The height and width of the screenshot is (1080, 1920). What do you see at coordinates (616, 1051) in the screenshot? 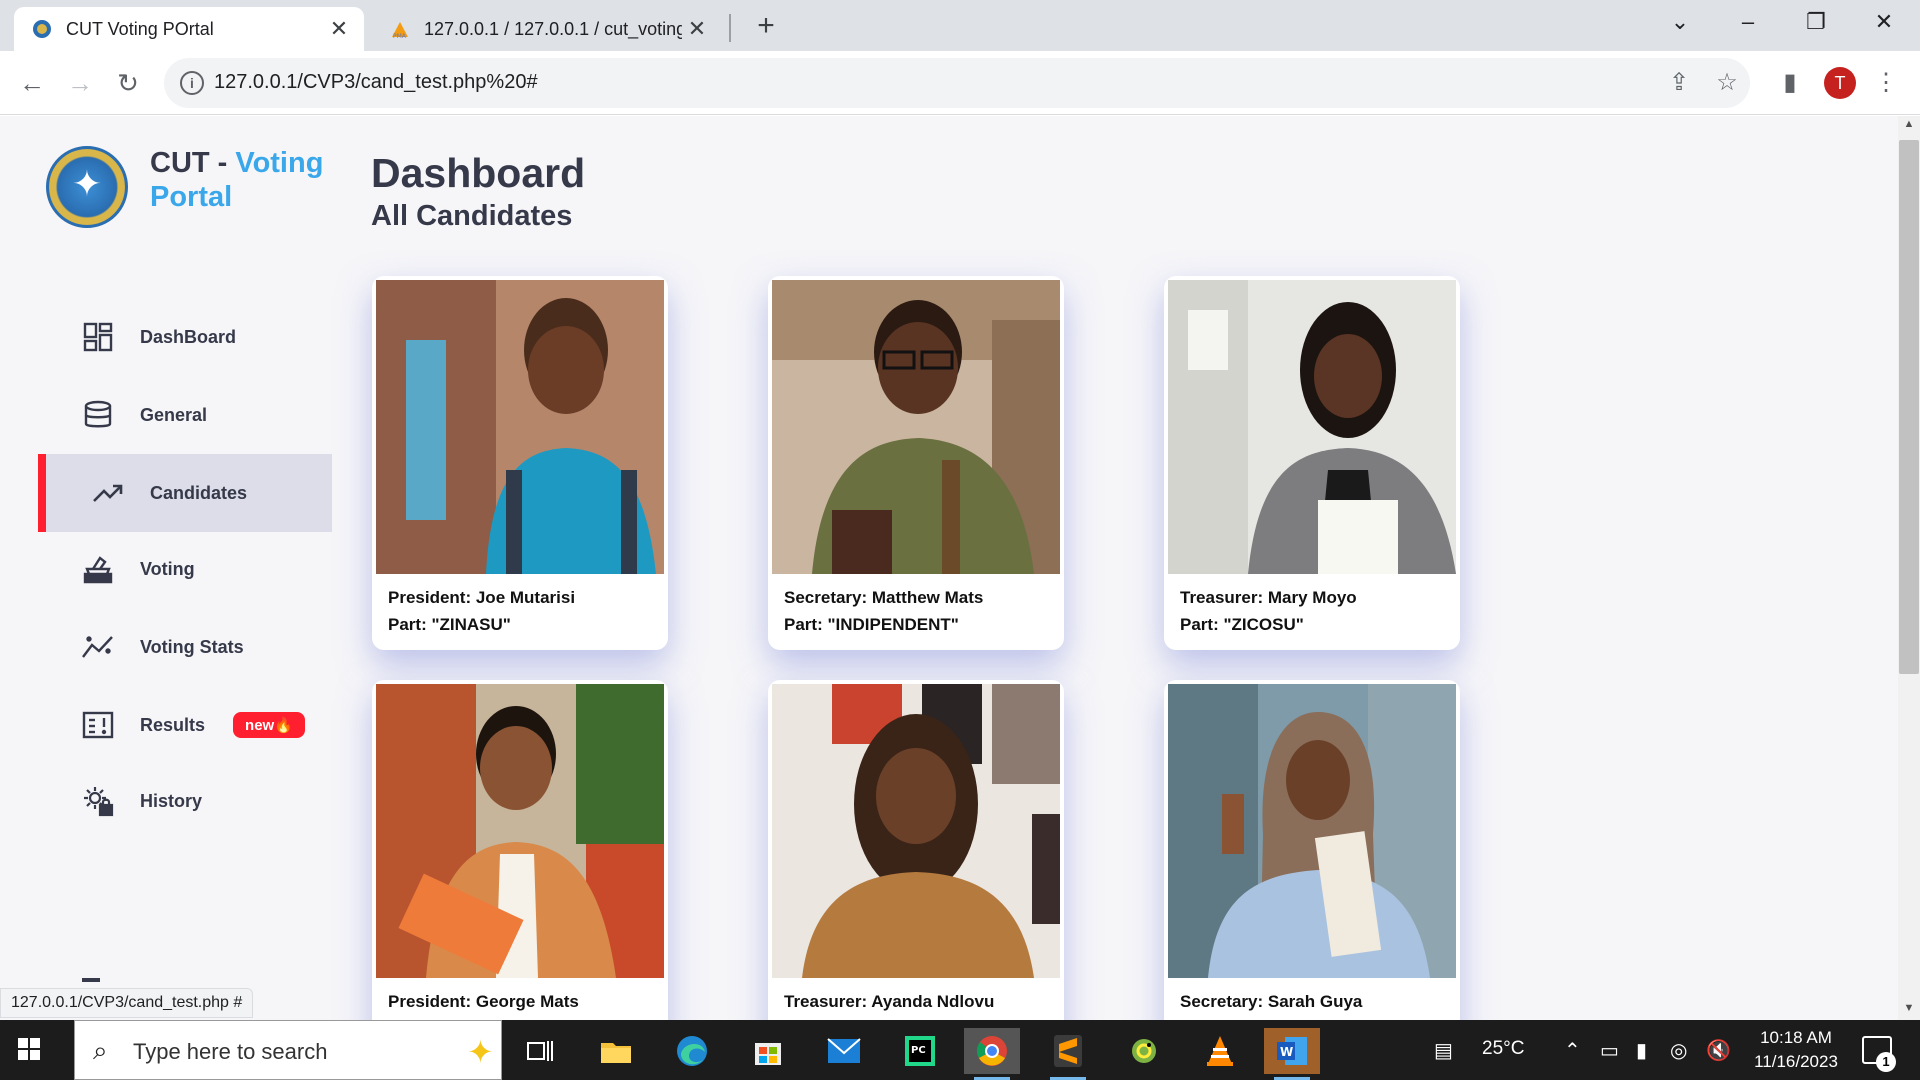
I see `file-explorer-icon` at bounding box center [616, 1051].